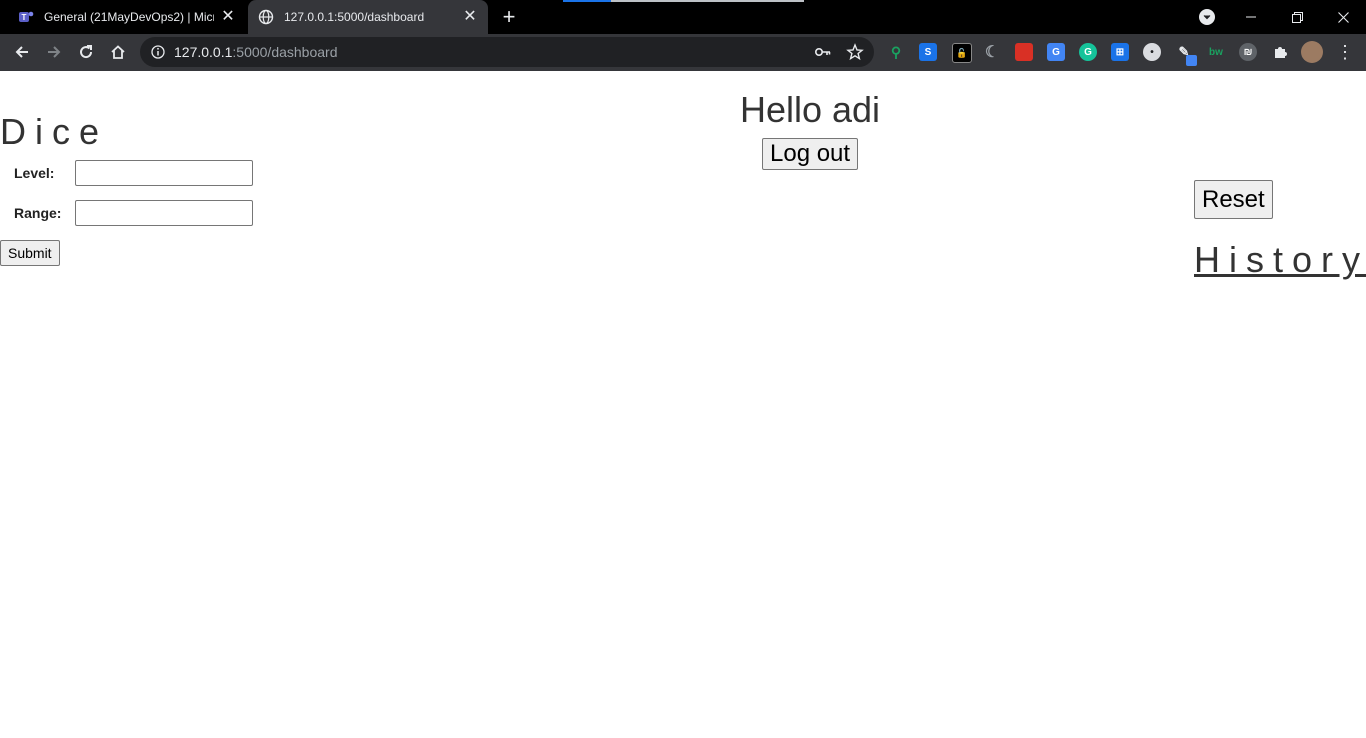 Image resolution: width=1366 pixels, height=738 pixels. What do you see at coordinates (1120, 52) in the screenshot?
I see `translate-box-icon: ⊞` at bounding box center [1120, 52].